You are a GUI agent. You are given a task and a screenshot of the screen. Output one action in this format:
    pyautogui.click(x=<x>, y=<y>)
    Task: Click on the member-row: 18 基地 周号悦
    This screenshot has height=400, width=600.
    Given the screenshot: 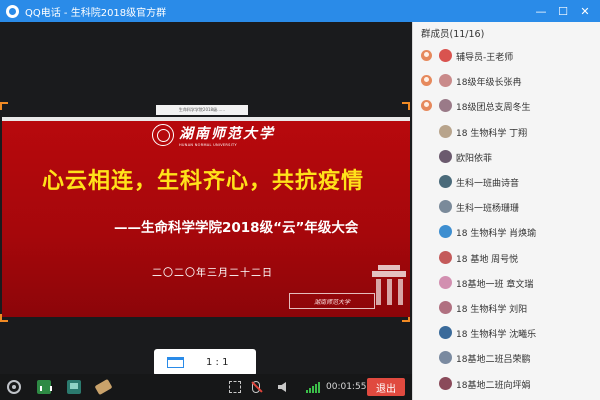 What is the action you would take?
    pyautogui.click(x=506, y=258)
    